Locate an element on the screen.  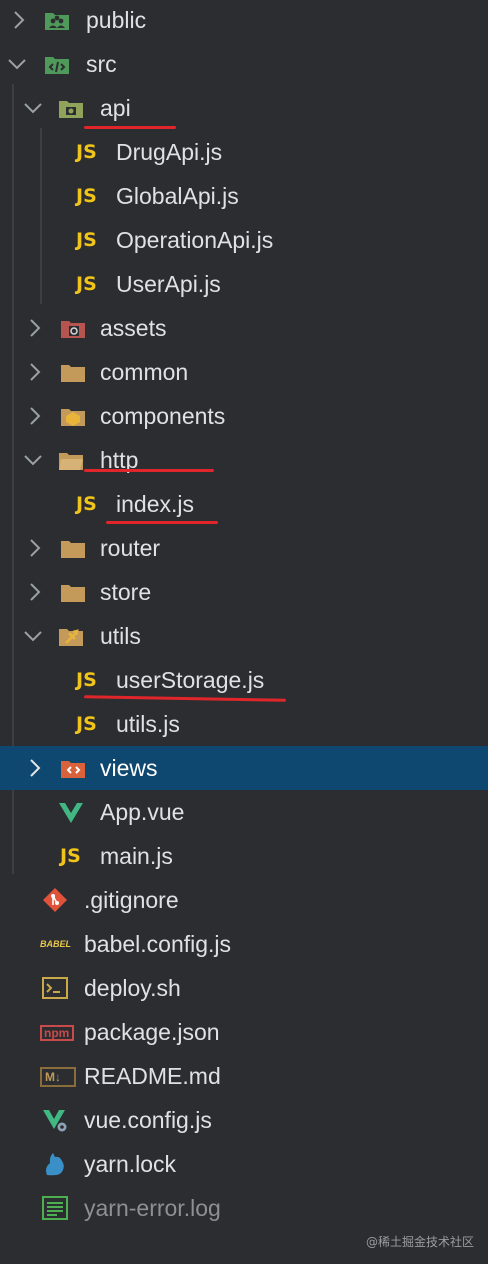
vue-config-icon is located at coordinates (55, 1121).